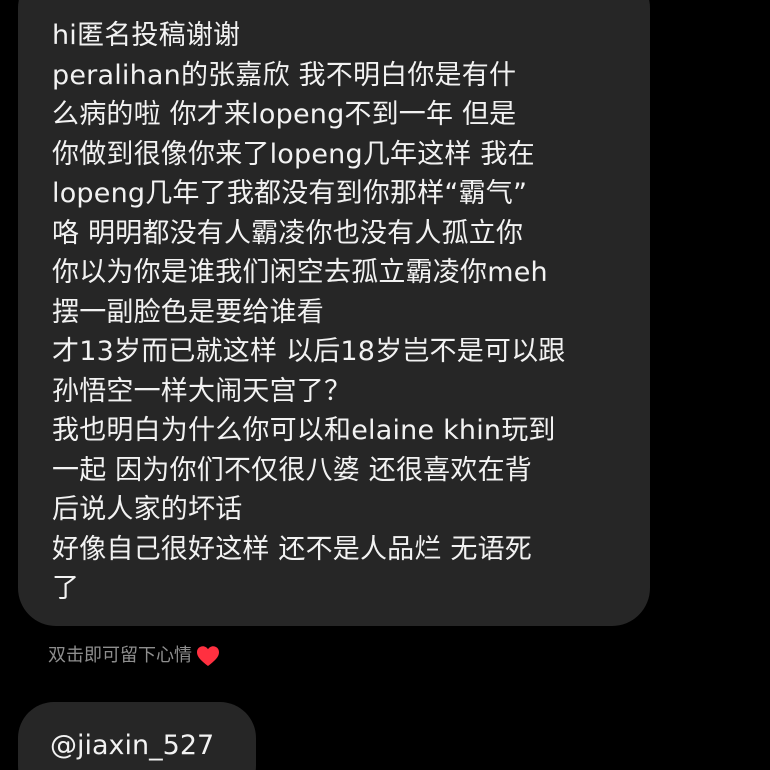 This screenshot has width=770, height=770. Describe the element at coordinates (284, 114) in the screenshot. I see `message-line: 么病的啦 你才来lopeng不到一年 但是` at that location.